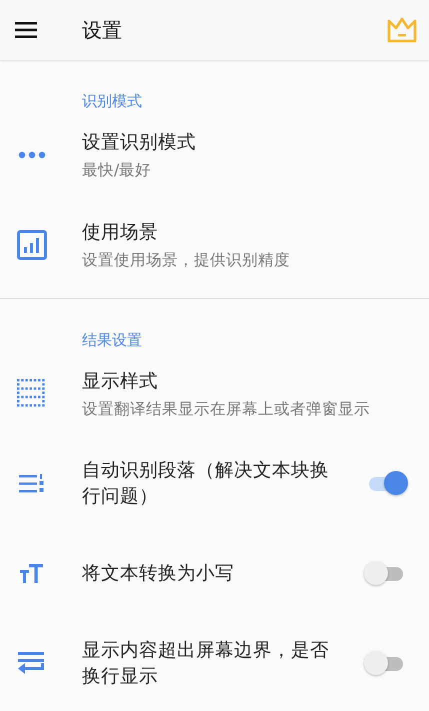 The height and width of the screenshot is (711, 429). What do you see at coordinates (226, 409) in the screenshot?
I see `item-subtitle: 设置翻译结果显示在屏幕上或者弹窗显示` at bounding box center [226, 409].